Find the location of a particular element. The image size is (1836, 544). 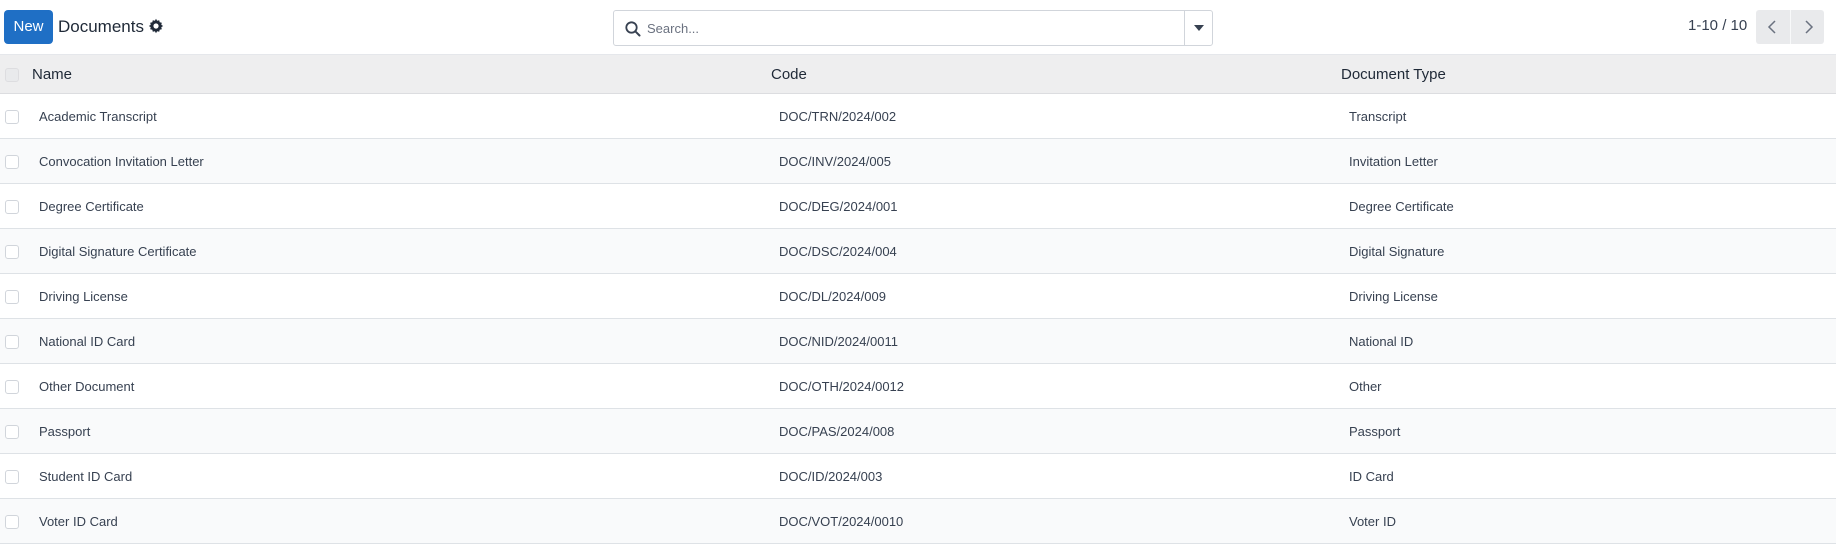

row-code: DOC/TRN/2024/002 is located at coordinates (838, 116).